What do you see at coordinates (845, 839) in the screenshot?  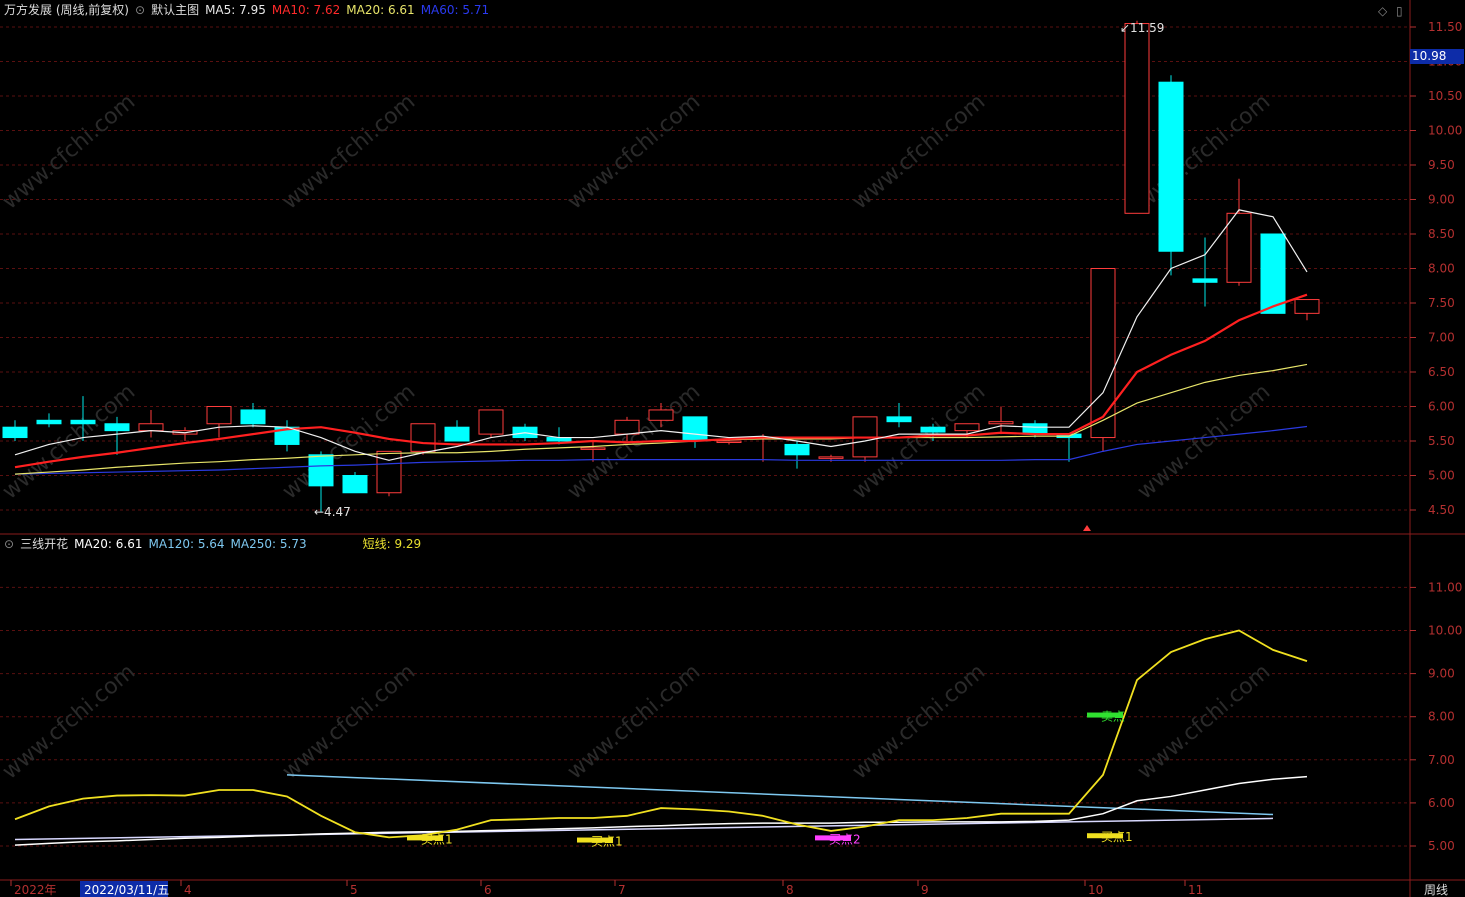 I see `signal-label: 买点2` at bounding box center [845, 839].